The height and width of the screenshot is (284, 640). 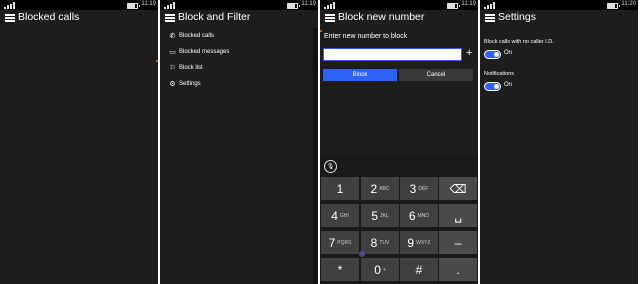 I want to click on toggle-no-caller-id, so click(x=492, y=54).